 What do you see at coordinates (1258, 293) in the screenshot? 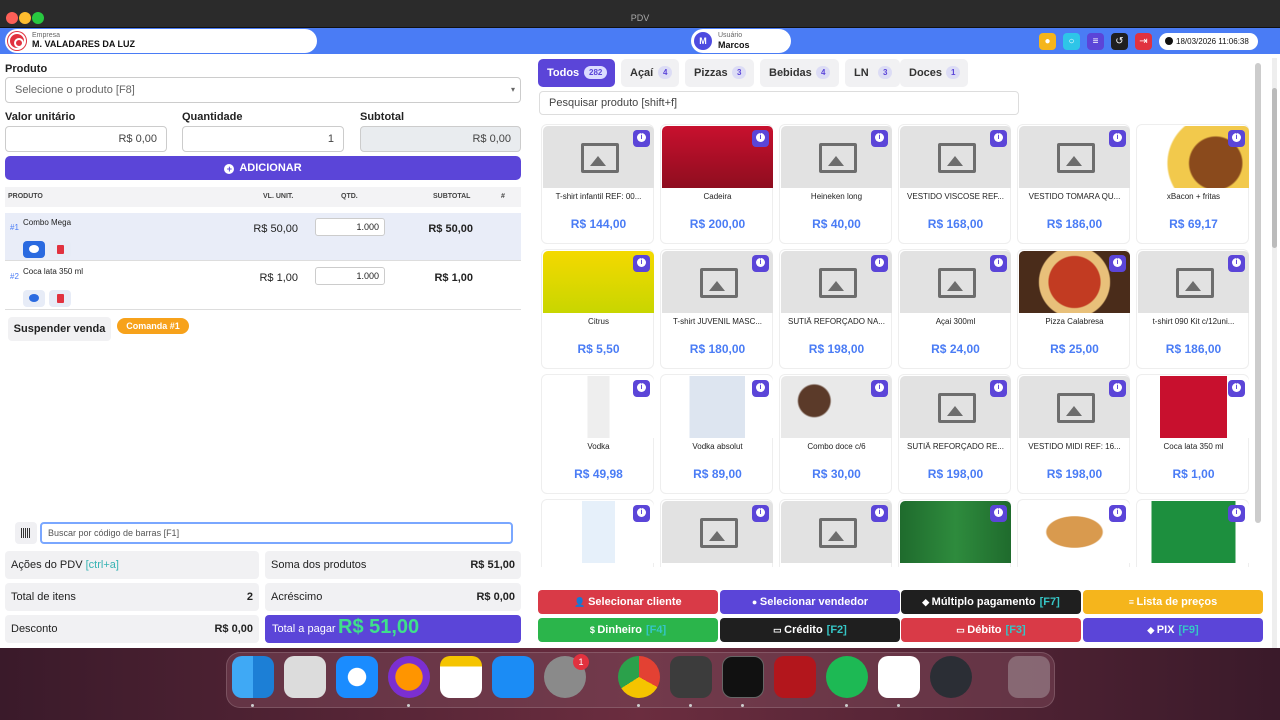
I see `product-grid-scrollbar` at bounding box center [1258, 293].